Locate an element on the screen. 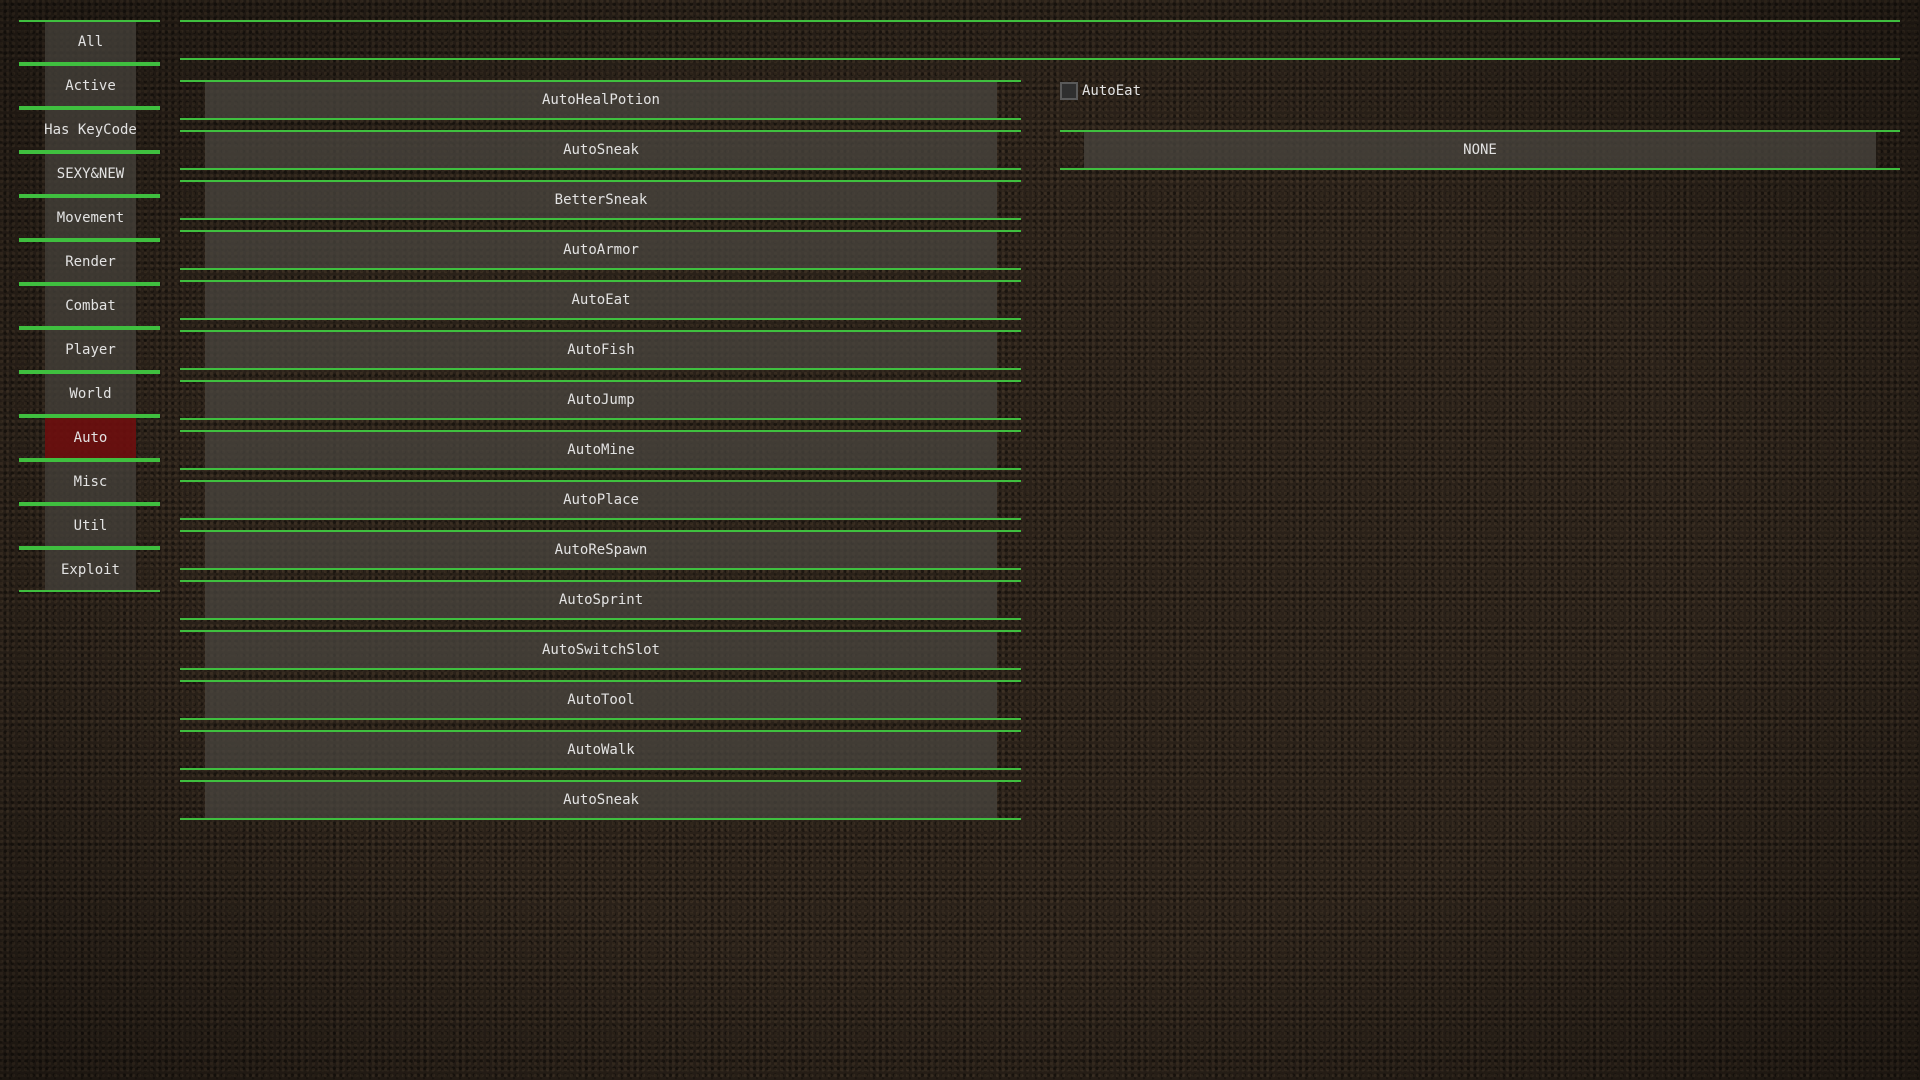 This screenshot has height=1080, width=1920. module-autosneak: AutoSneak is located at coordinates (600, 150).